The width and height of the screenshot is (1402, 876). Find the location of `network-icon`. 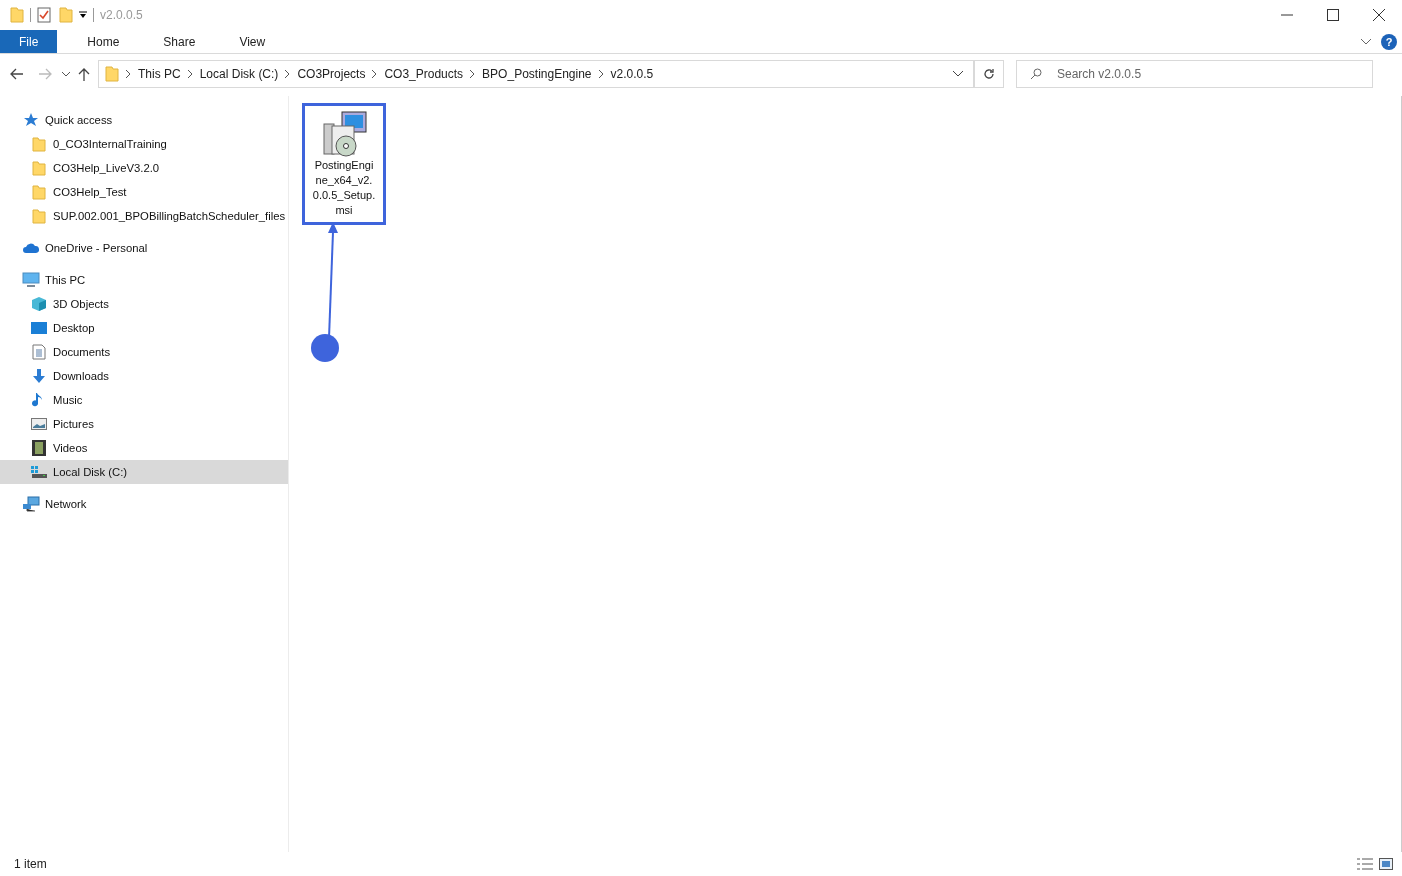

network-icon is located at coordinates (31, 504).